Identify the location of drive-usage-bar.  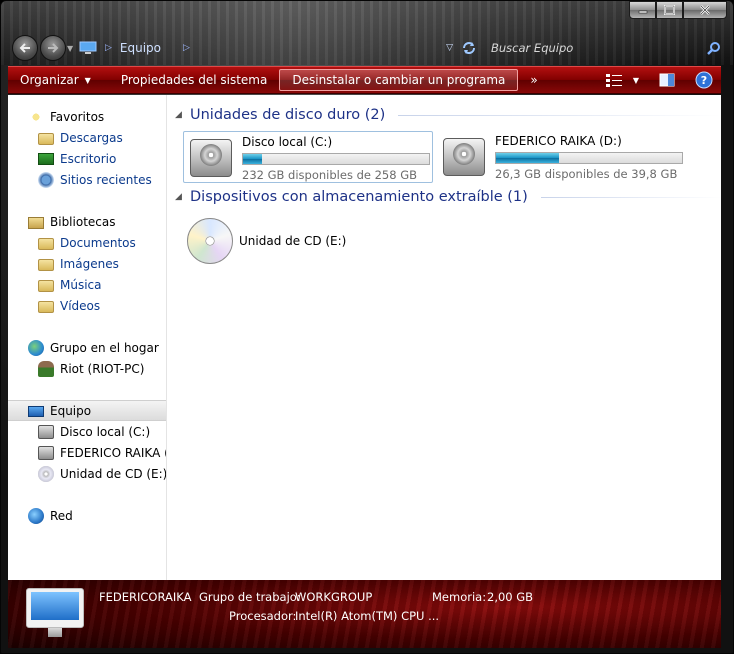
(589, 158).